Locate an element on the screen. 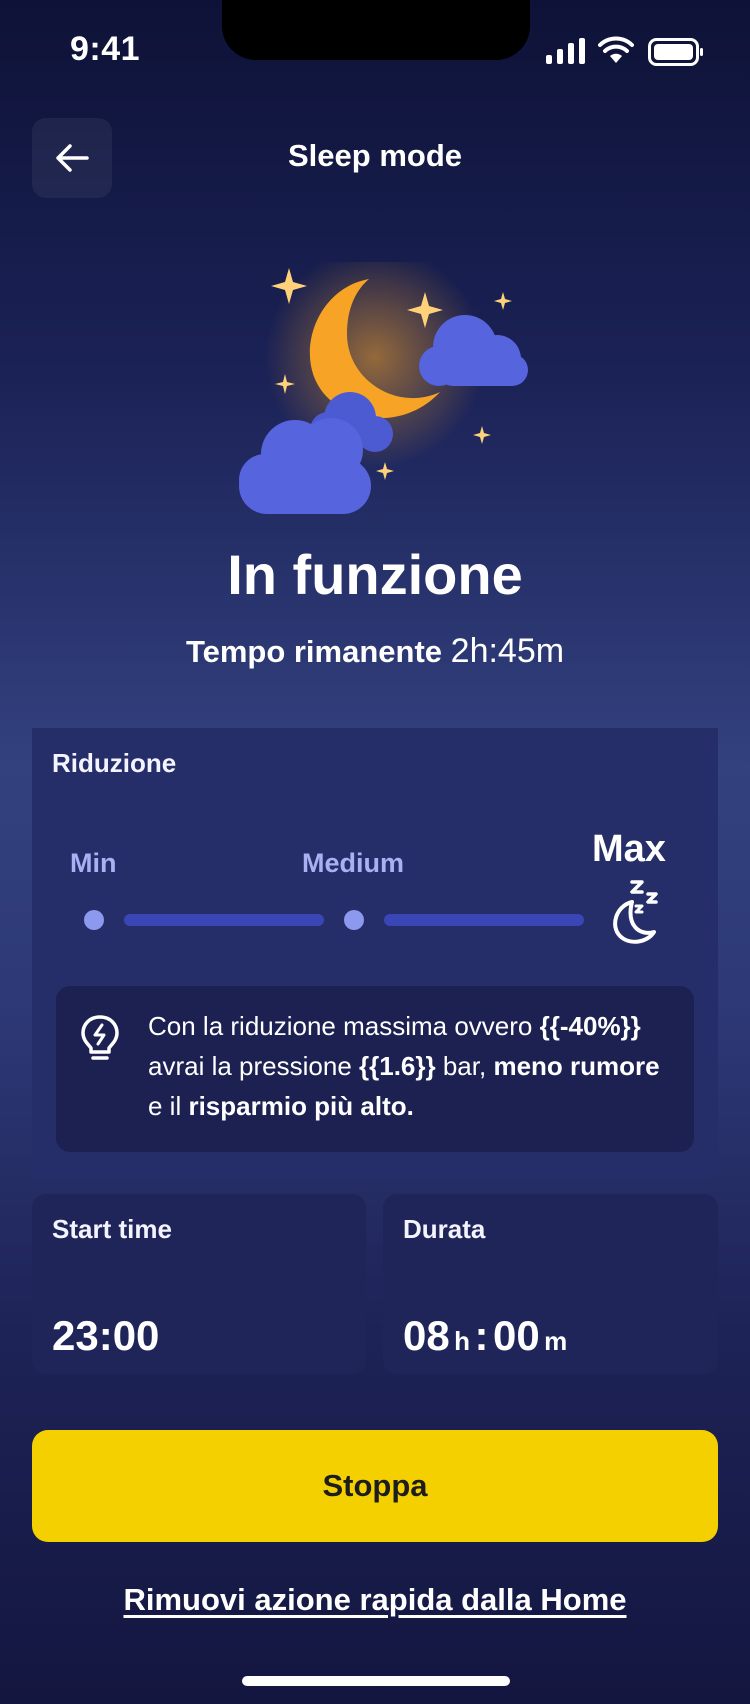  tip-noise: meno rumore is located at coordinates (576, 1066).